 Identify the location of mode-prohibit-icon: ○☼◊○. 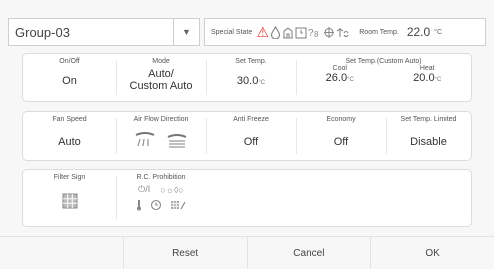
(172, 189).